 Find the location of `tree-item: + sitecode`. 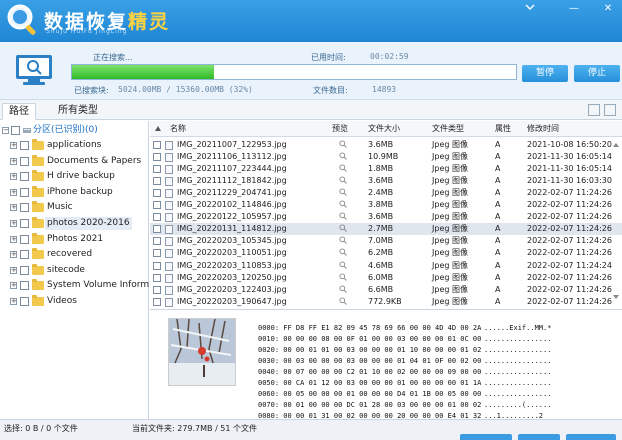

tree-item: + sitecode is located at coordinates (74, 270).